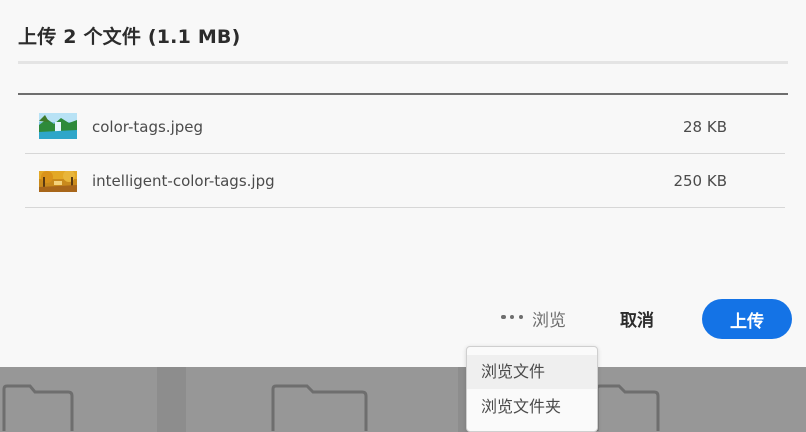 Image resolution: width=806 pixels, height=432 pixels. Describe the element at coordinates (705, 127) in the screenshot. I see `file-size: 28 KB` at that location.